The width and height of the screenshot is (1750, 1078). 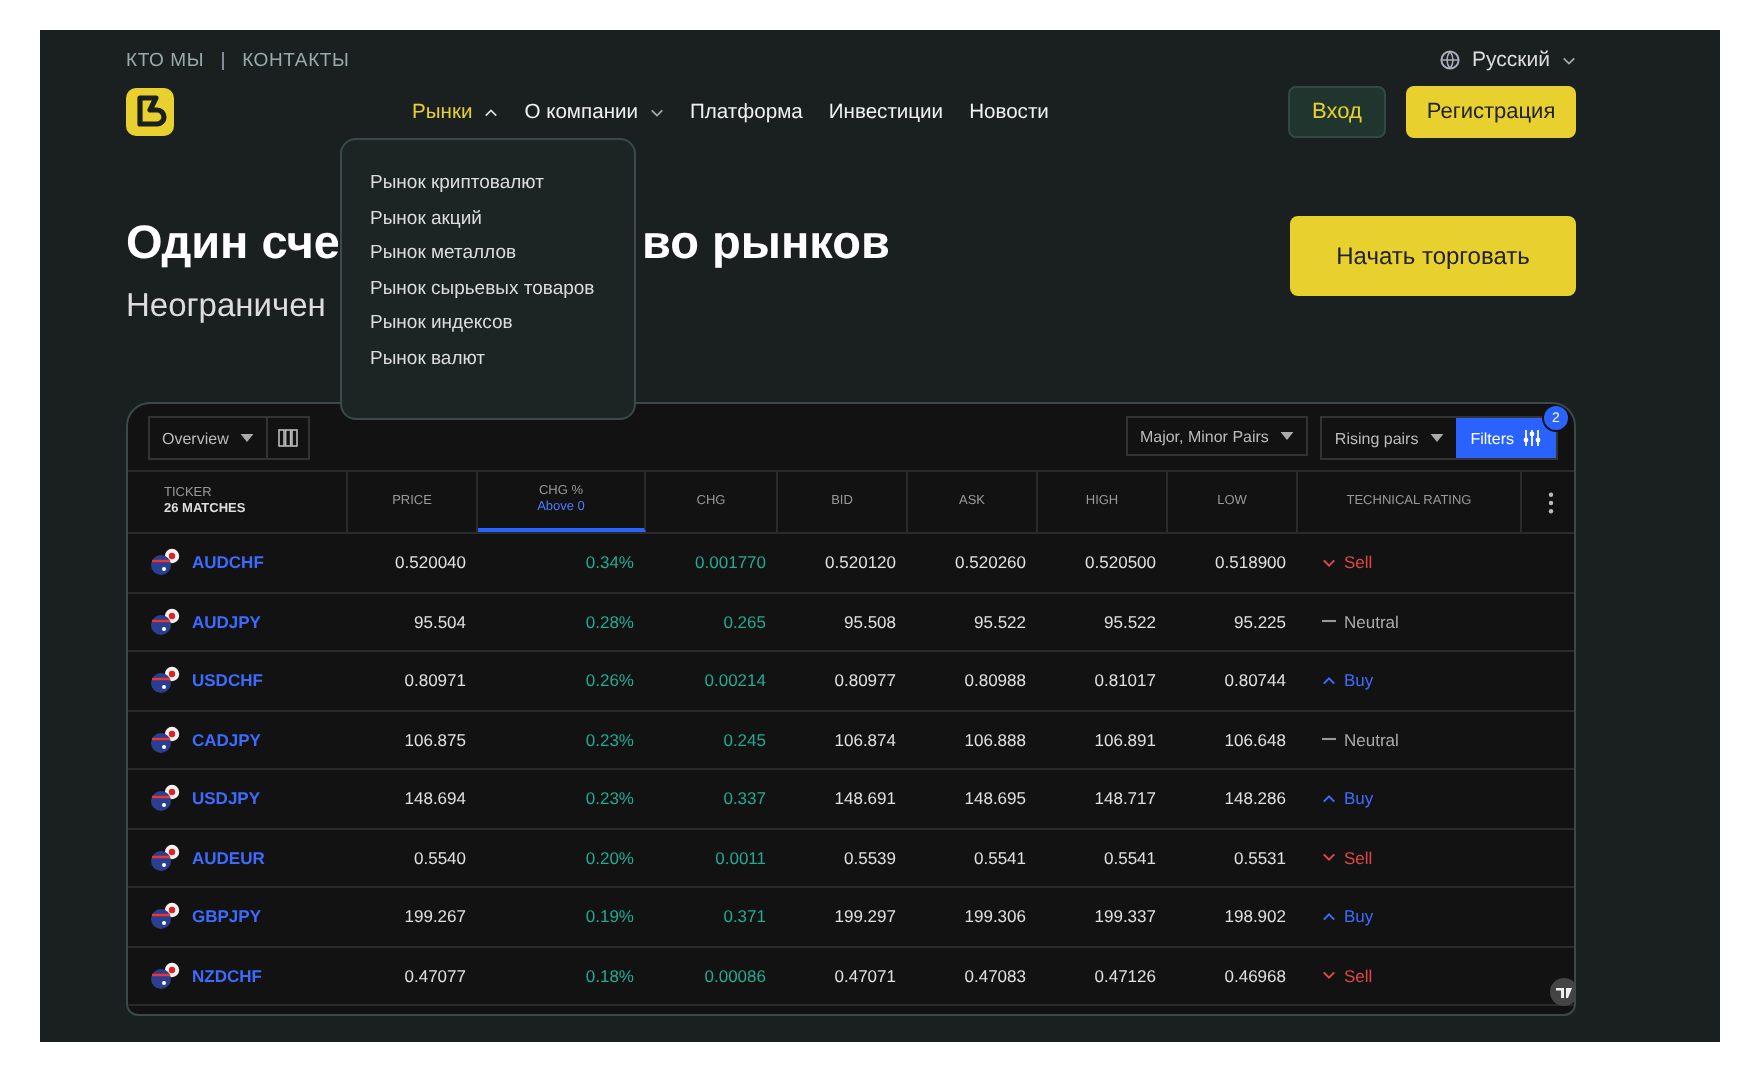 I want to click on table-cell-text: 95.225, so click(x=1260, y=621).